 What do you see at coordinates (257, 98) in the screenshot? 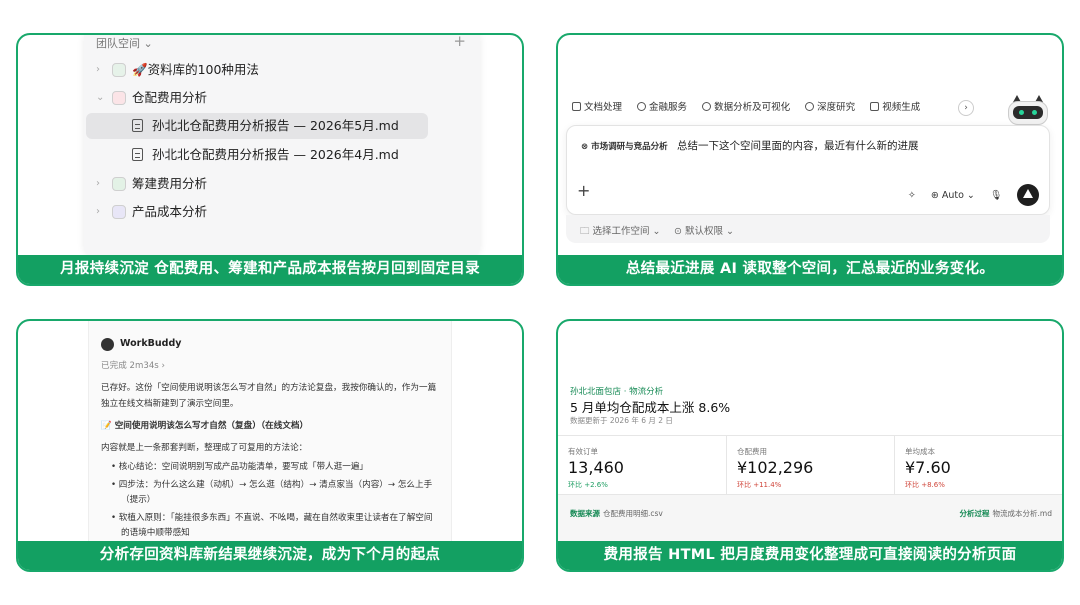
I see `tree-item-folder: ⌄ 仓配费用分析` at bounding box center [257, 98].